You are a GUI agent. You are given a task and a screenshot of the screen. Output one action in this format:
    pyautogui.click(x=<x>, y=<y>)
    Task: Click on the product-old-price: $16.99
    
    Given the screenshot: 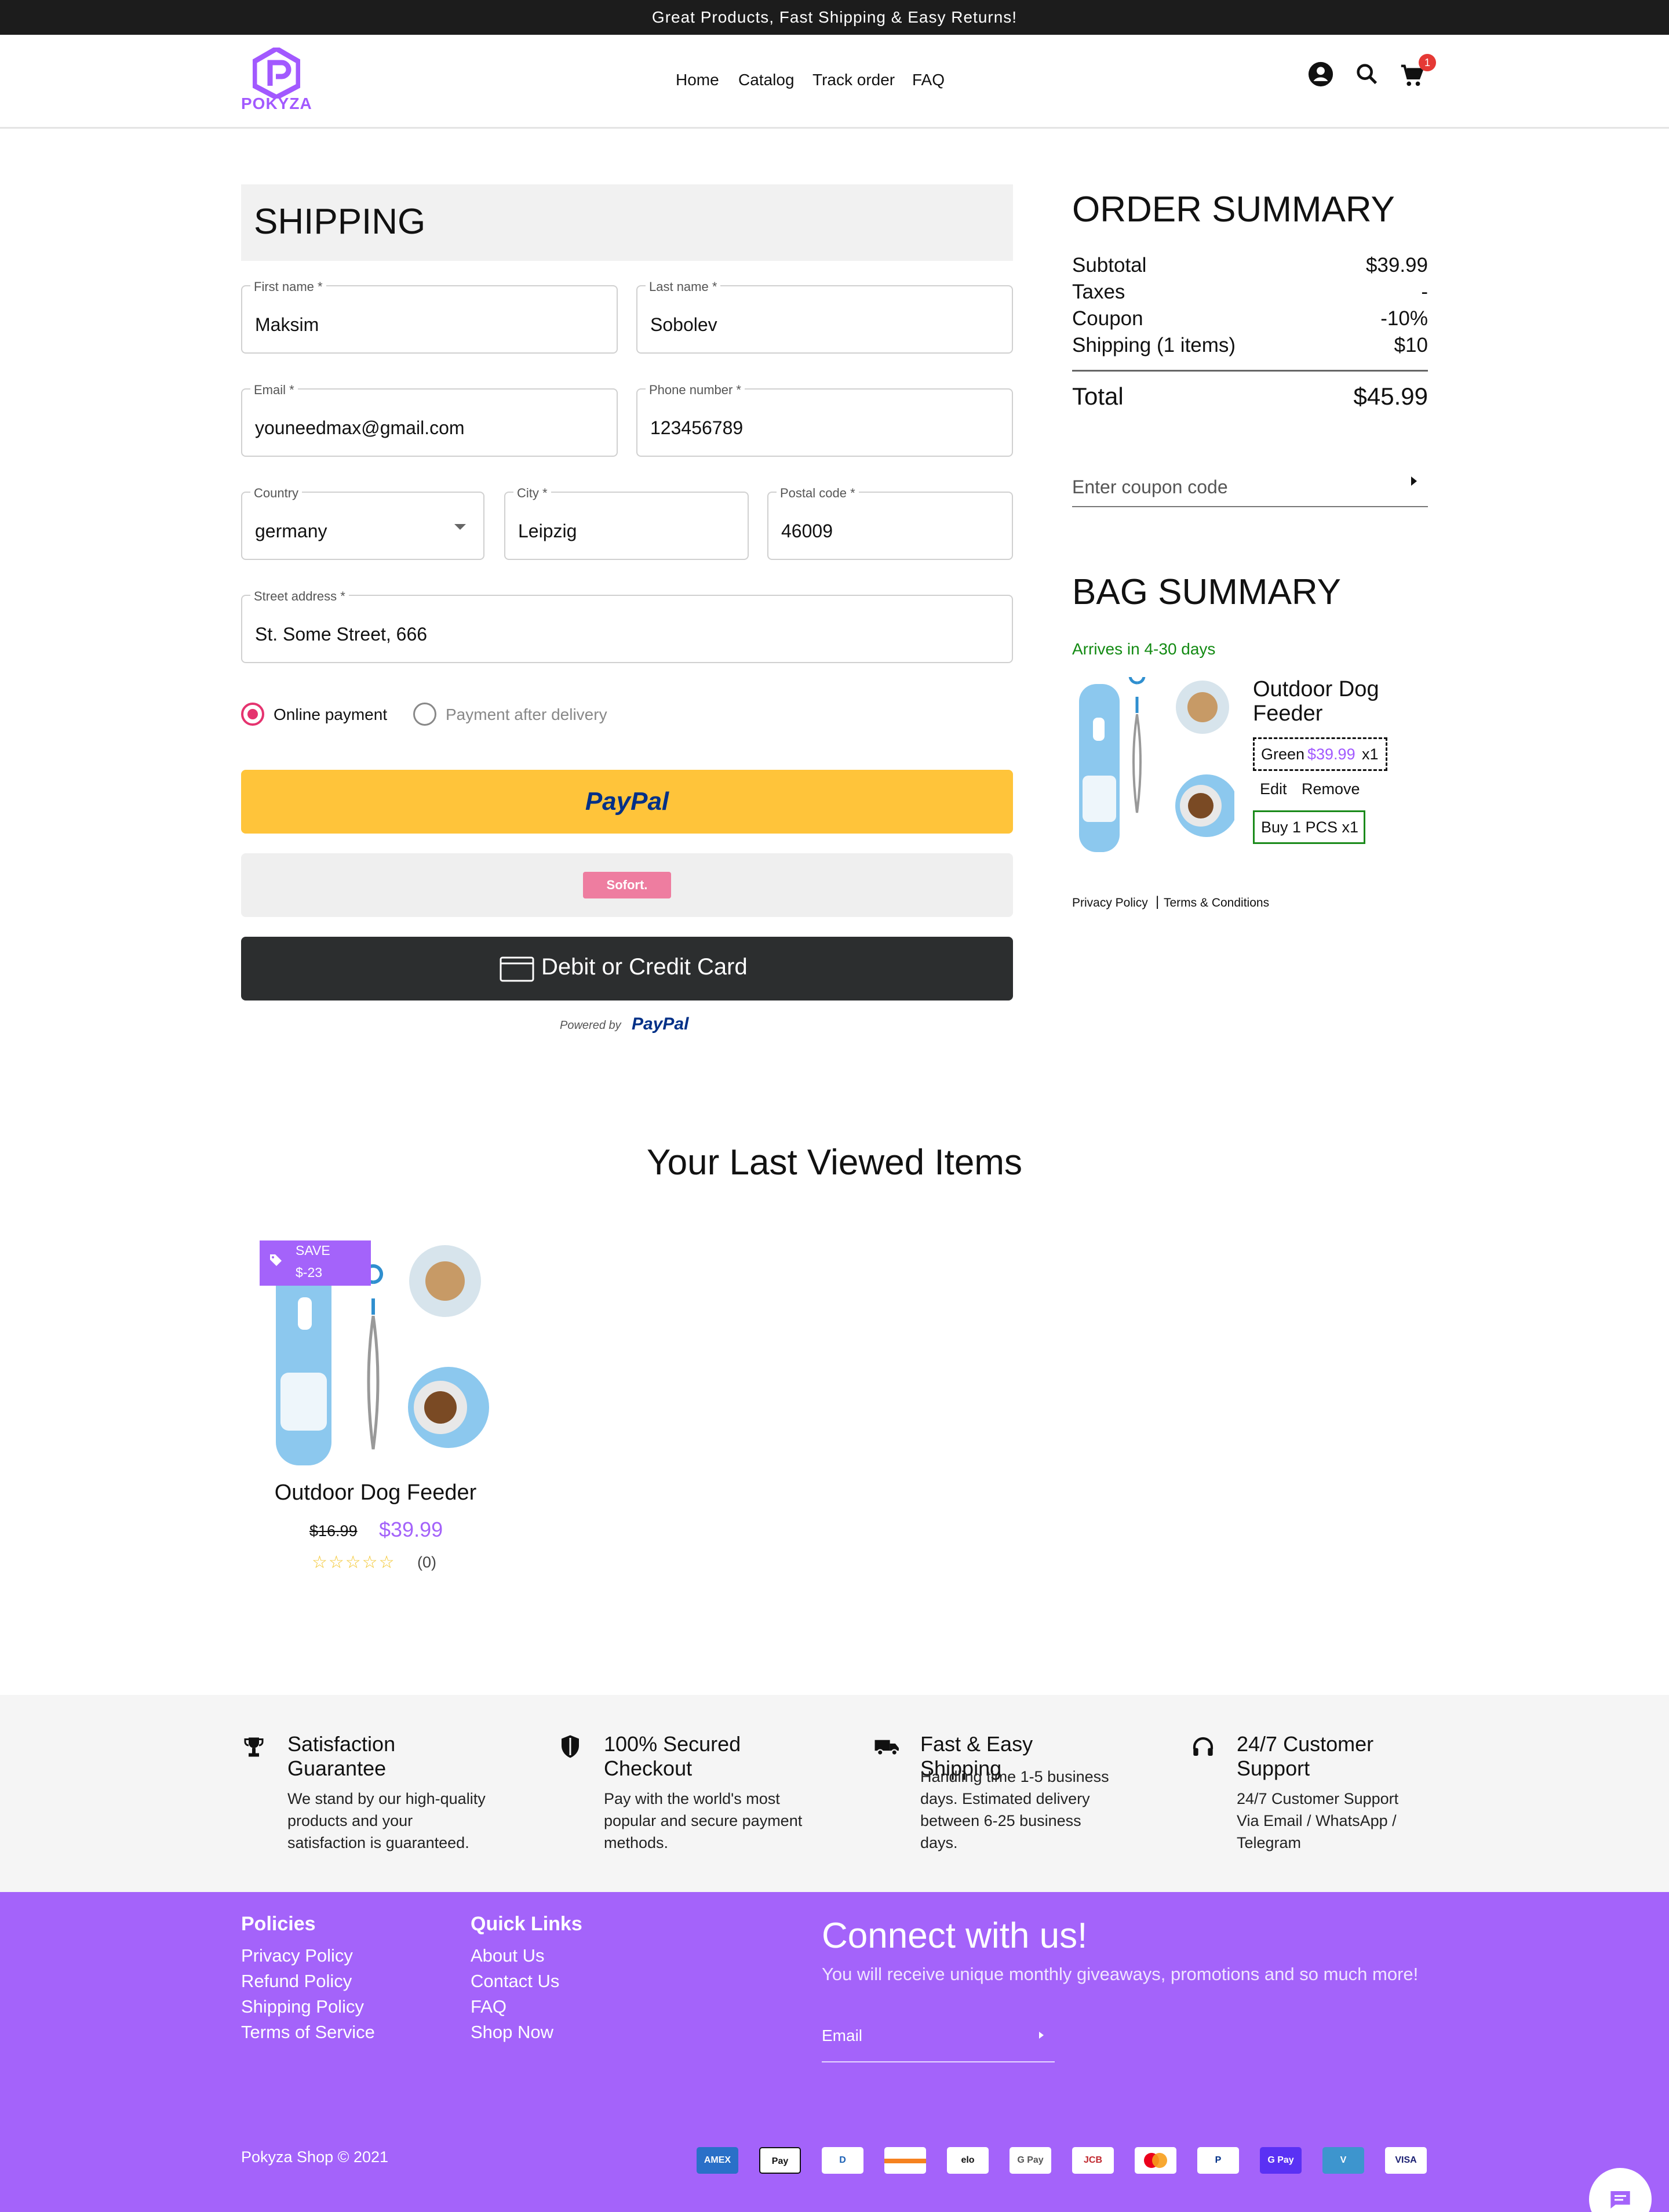 What is the action you would take?
    pyautogui.click(x=333, y=1531)
    